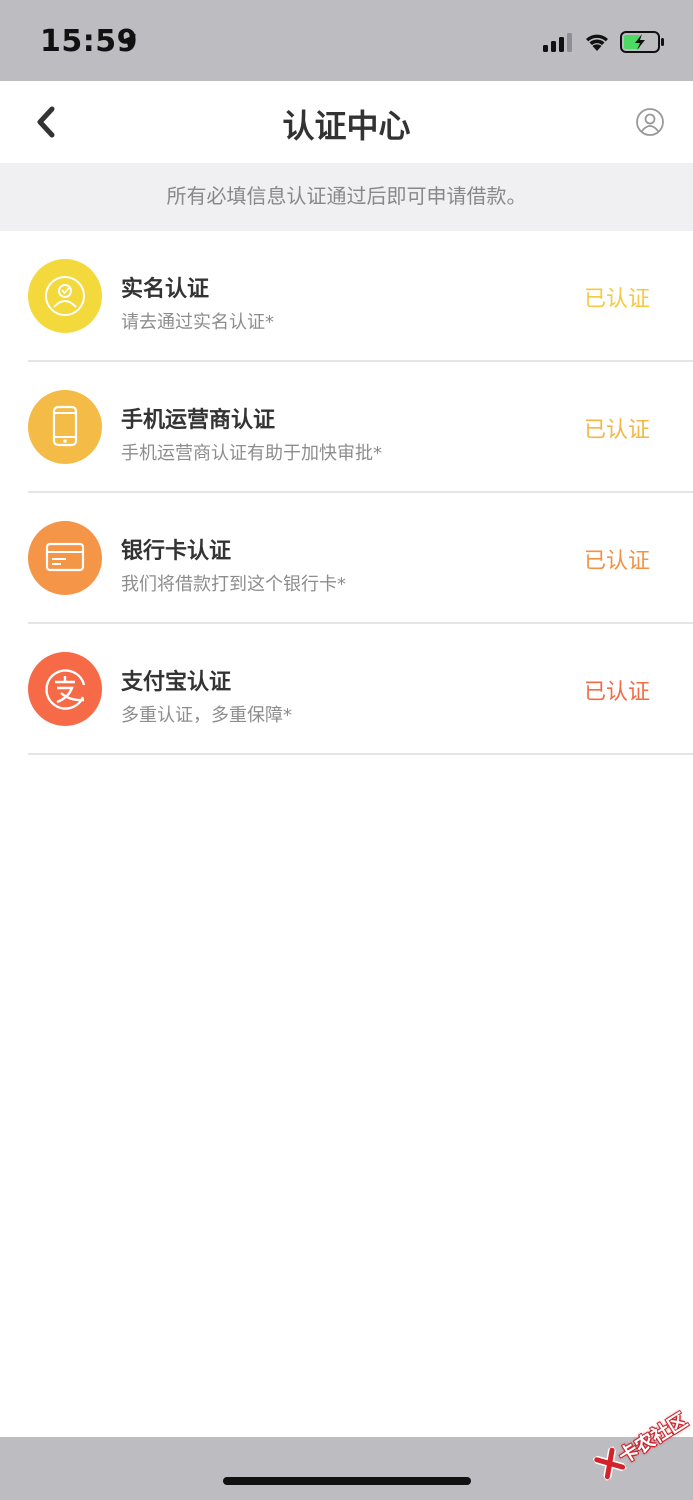  Describe the element at coordinates (346, 558) in the screenshot. I see `auth-item-bank-card: 银行卡认证 我们将借款打到这个银行卡* 已认证` at that location.